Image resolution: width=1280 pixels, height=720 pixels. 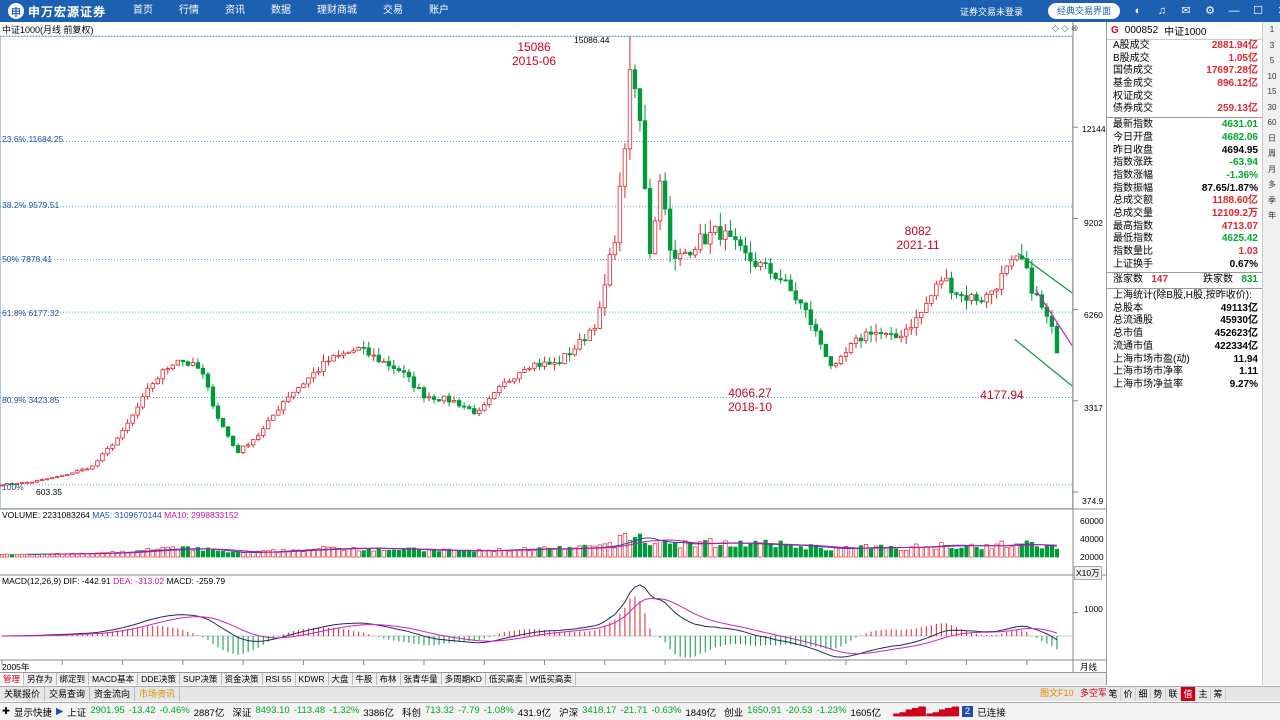 What do you see at coordinates (439, 11) in the screenshot?
I see `nav-account: 账户` at bounding box center [439, 11].